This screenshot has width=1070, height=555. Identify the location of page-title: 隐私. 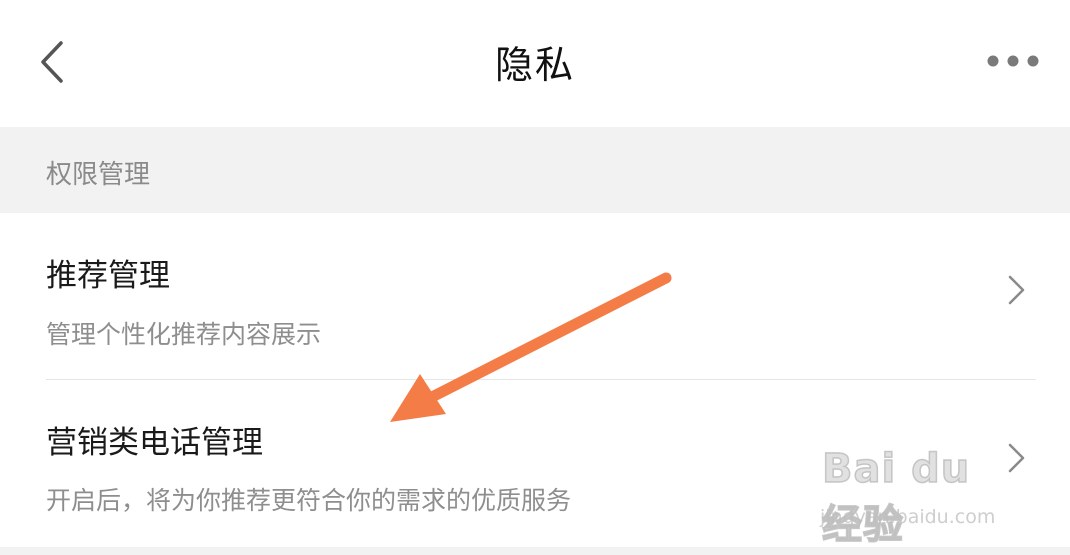
(534, 65).